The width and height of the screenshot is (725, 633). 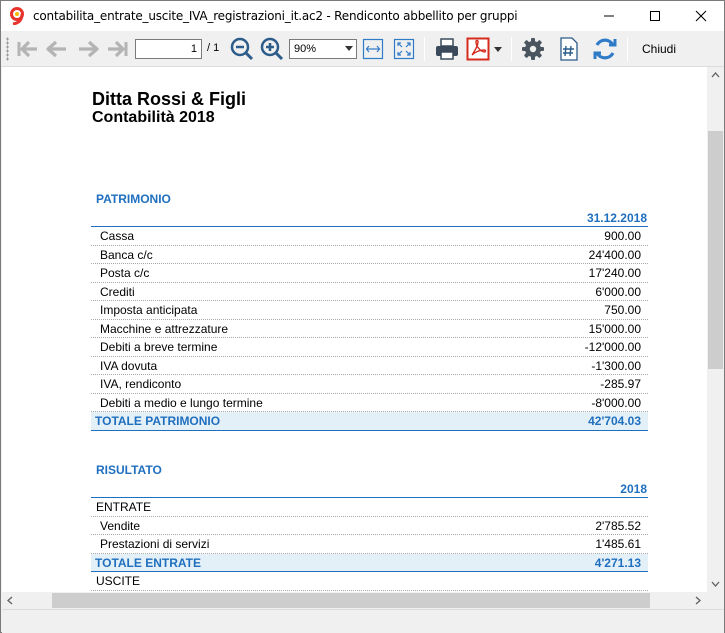 I want to click on minimize-icon, so click(x=609, y=16).